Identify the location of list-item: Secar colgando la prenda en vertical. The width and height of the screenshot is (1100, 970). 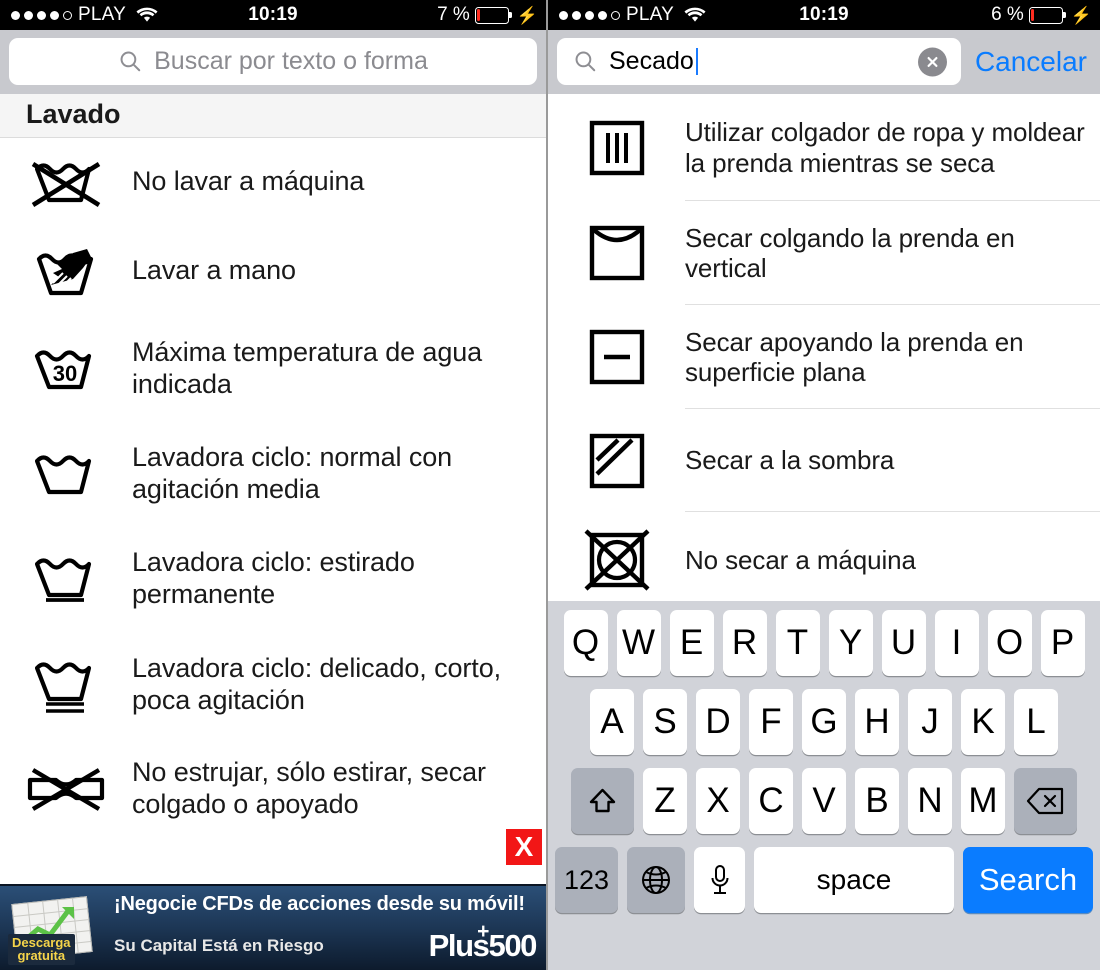
(824, 253).